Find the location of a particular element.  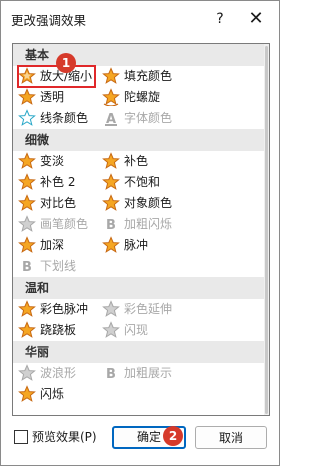

brush-color-star-icon is located at coordinates (27, 223).